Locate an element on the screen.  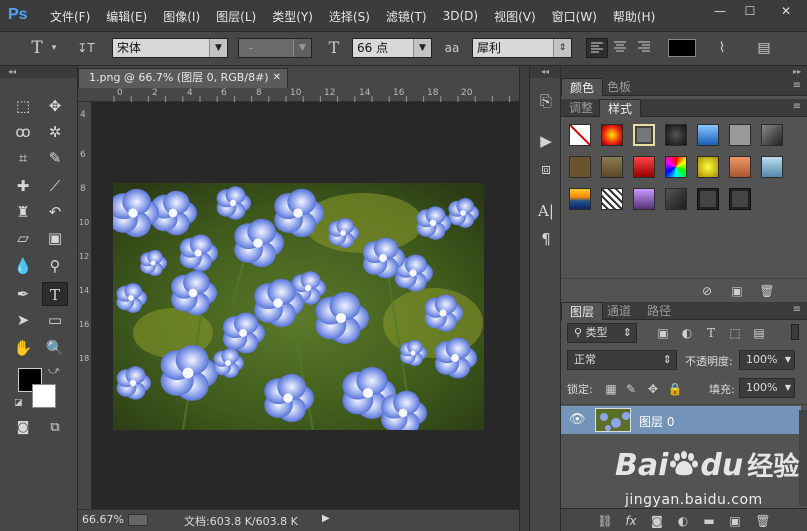
history-panel-icon: ⎘ is located at coordinates (546, 101).